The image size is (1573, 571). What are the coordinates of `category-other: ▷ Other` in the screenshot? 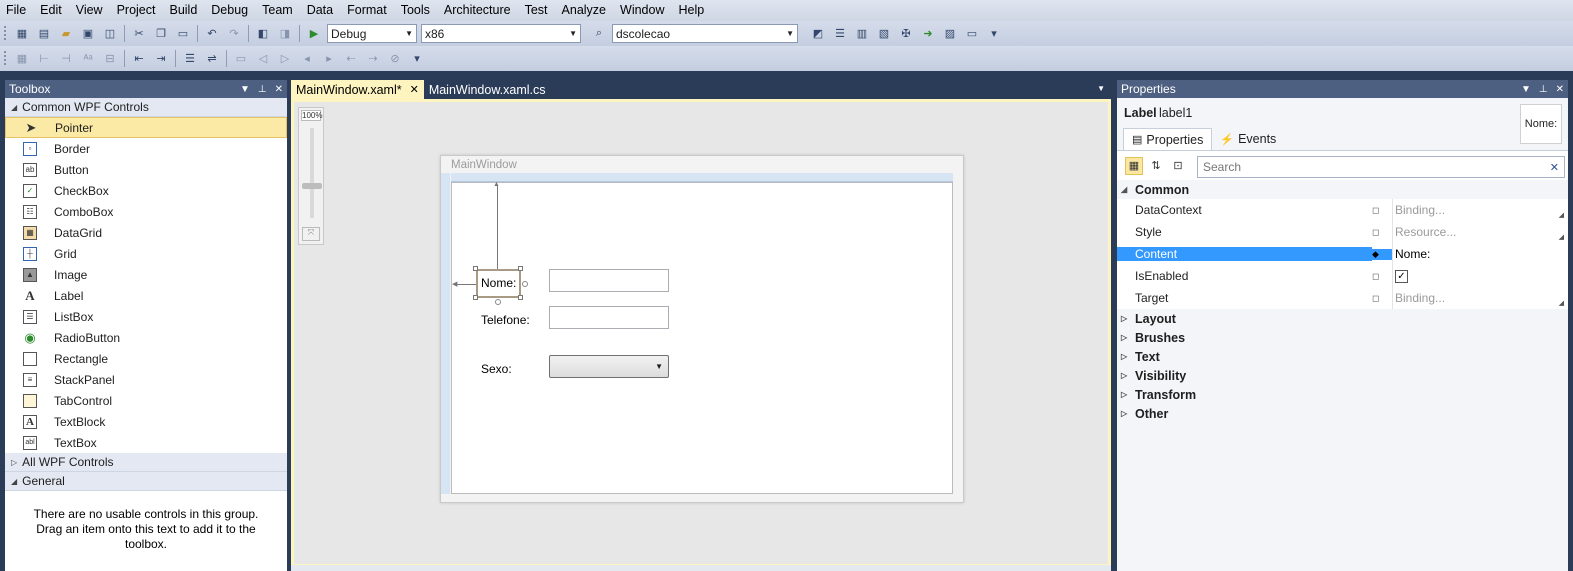 It's located at (1342, 413).